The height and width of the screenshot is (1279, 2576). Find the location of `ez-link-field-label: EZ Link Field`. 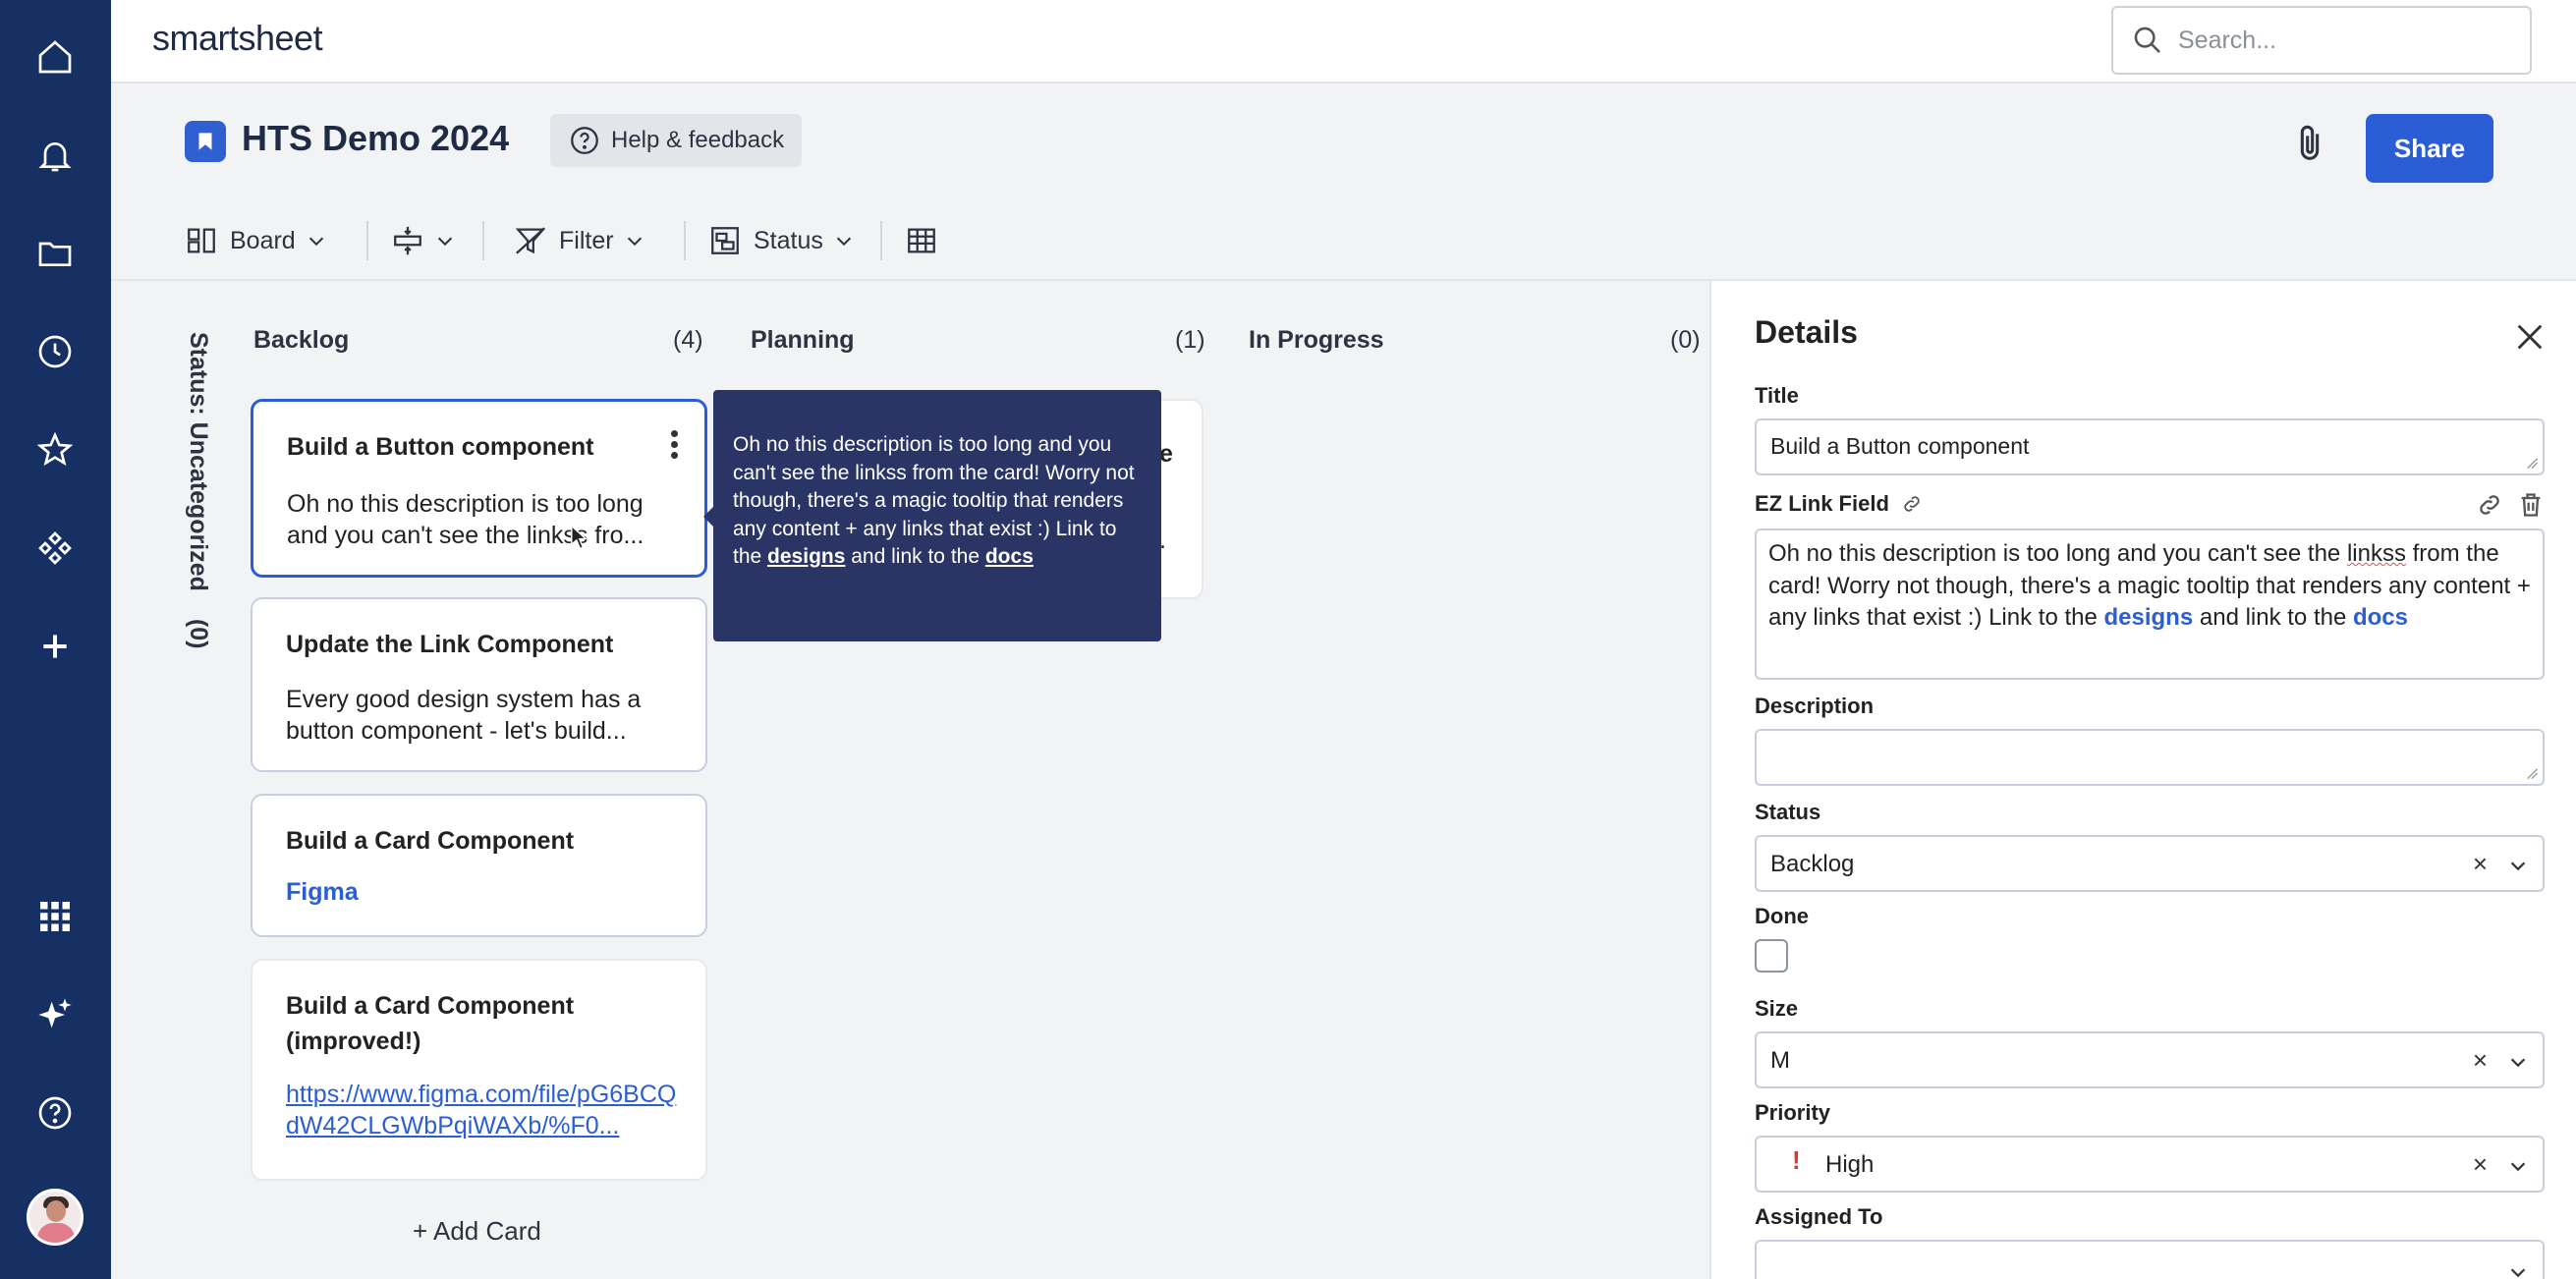

ez-link-field-label: EZ Link Field is located at coordinates (1839, 504).